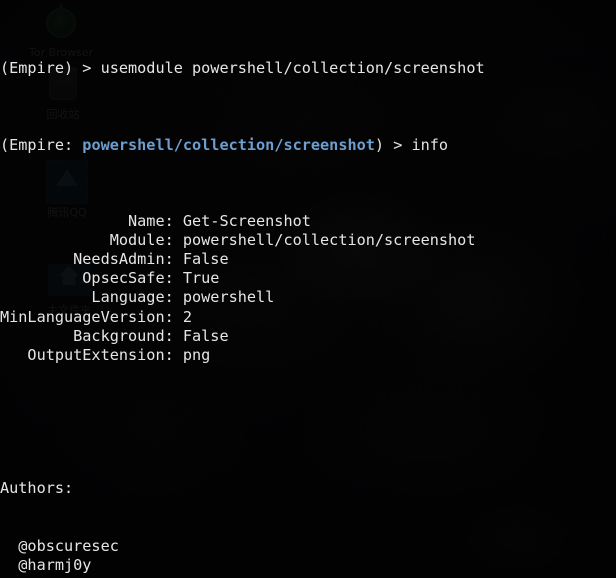 This screenshot has width=616, height=578. What do you see at coordinates (37, 488) in the screenshot?
I see `authors-header: Authors:` at bounding box center [37, 488].